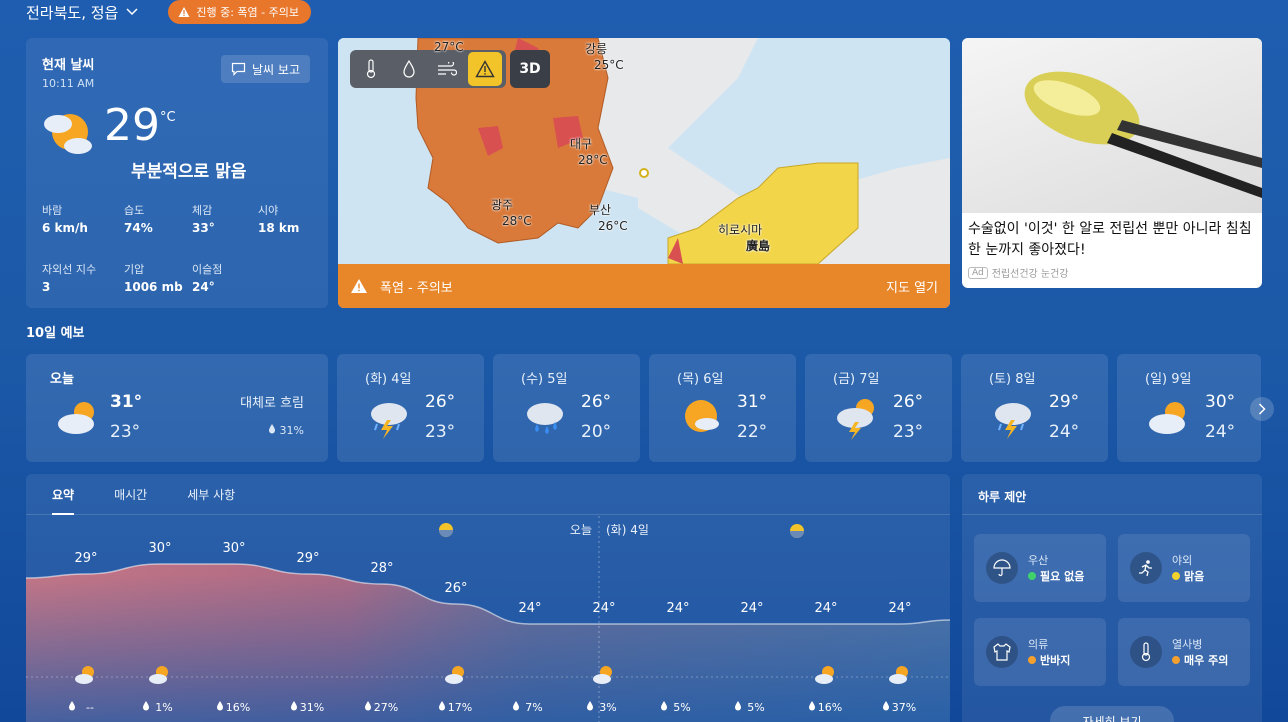 This screenshot has width=1288, height=722. What do you see at coordinates (207, 269) in the screenshot?
I see `stat-label: 이슬점` at bounding box center [207, 269].